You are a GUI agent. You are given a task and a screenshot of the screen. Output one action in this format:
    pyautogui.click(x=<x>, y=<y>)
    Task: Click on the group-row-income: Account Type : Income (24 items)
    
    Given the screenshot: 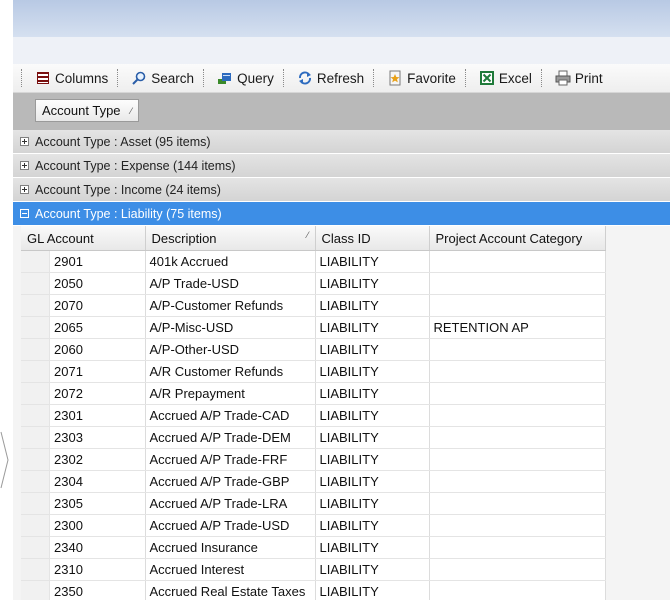 What is the action you would take?
    pyautogui.click(x=341, y=190)
    